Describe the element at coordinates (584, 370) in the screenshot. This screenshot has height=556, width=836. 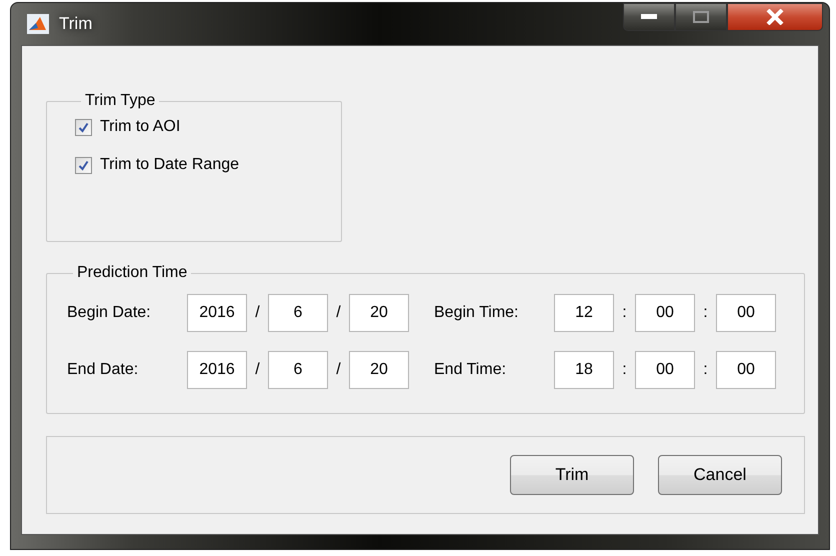
I see `time-field: 18` at that location.